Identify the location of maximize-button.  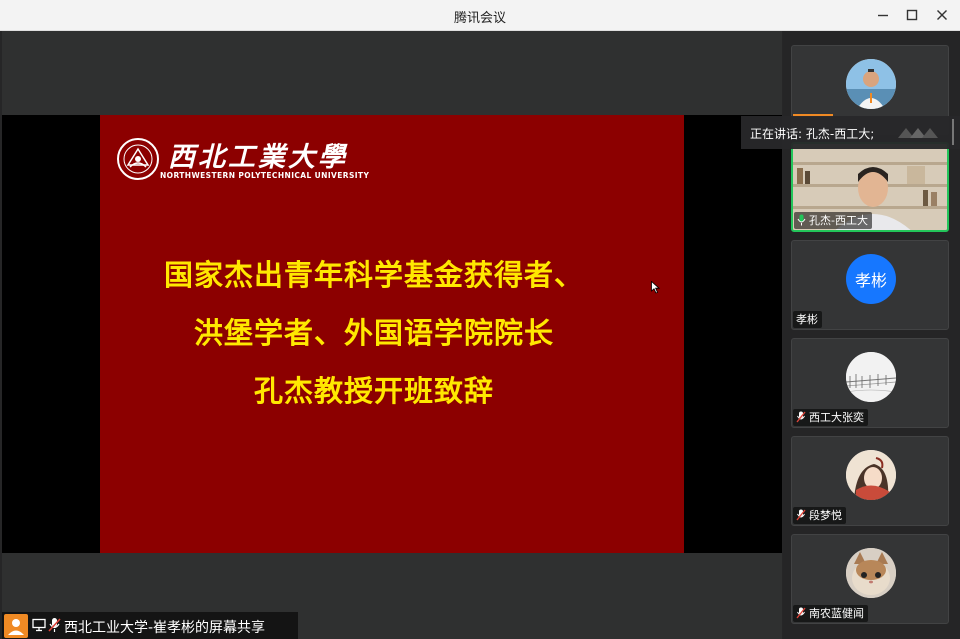
(912, 15).